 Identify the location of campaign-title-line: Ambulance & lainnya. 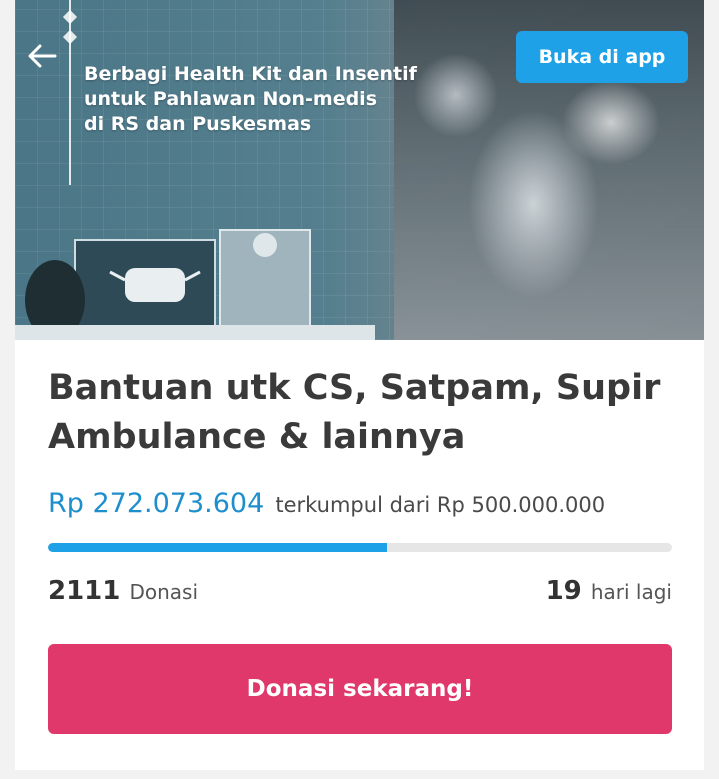
(257, 437).